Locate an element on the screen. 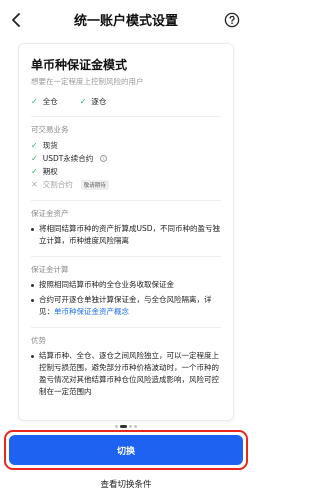 This screenshot has height=500, width=320. page-title: 统一账户模式设置 is located at coordinates (125, 21).